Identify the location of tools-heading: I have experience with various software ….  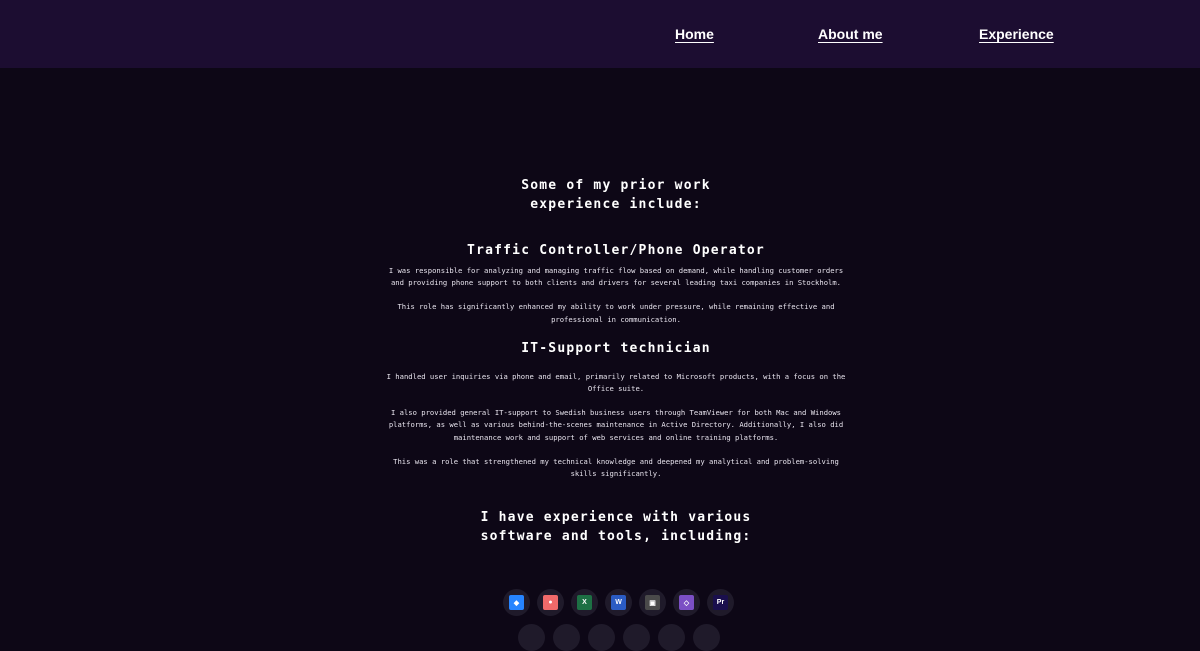
(616, 527).